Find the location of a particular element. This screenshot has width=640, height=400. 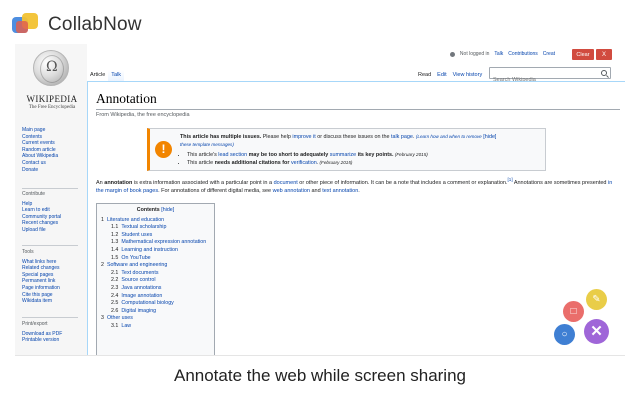

nav-link: Current events is located at coordinates (54, 143).